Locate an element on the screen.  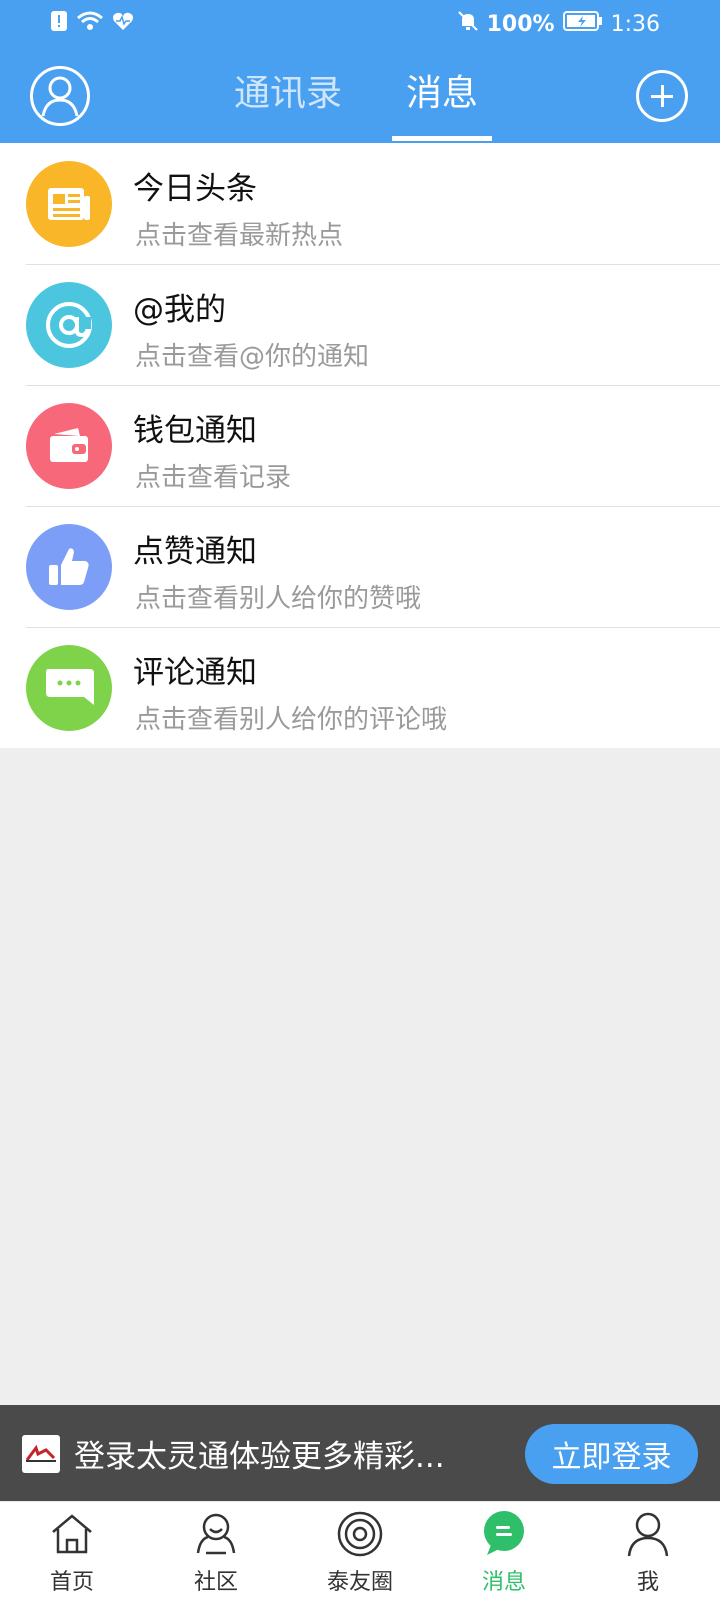
at-icon is located at coordinates (69, 325).